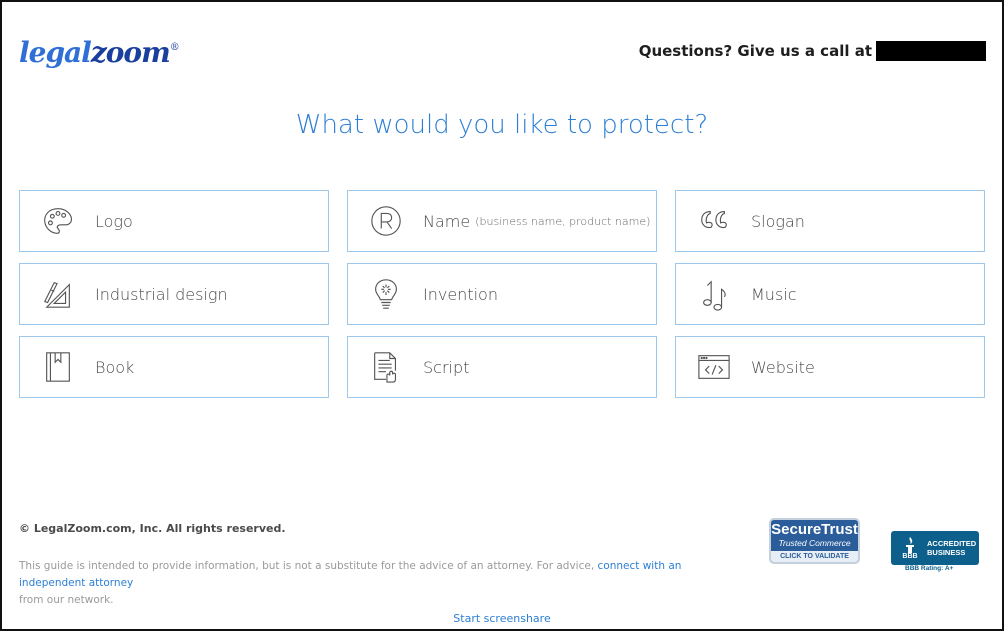  I want to click on option-slogan: Slogan, so click(830, 221).